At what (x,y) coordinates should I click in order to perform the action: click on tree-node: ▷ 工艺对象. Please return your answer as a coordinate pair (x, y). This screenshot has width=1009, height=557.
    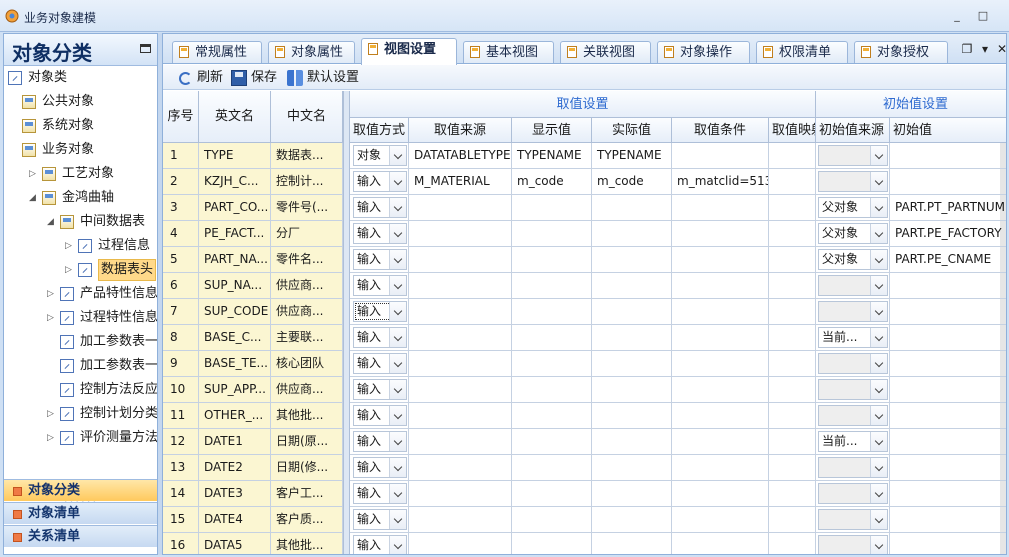
    Looking at the image, I should click on (80, 174).